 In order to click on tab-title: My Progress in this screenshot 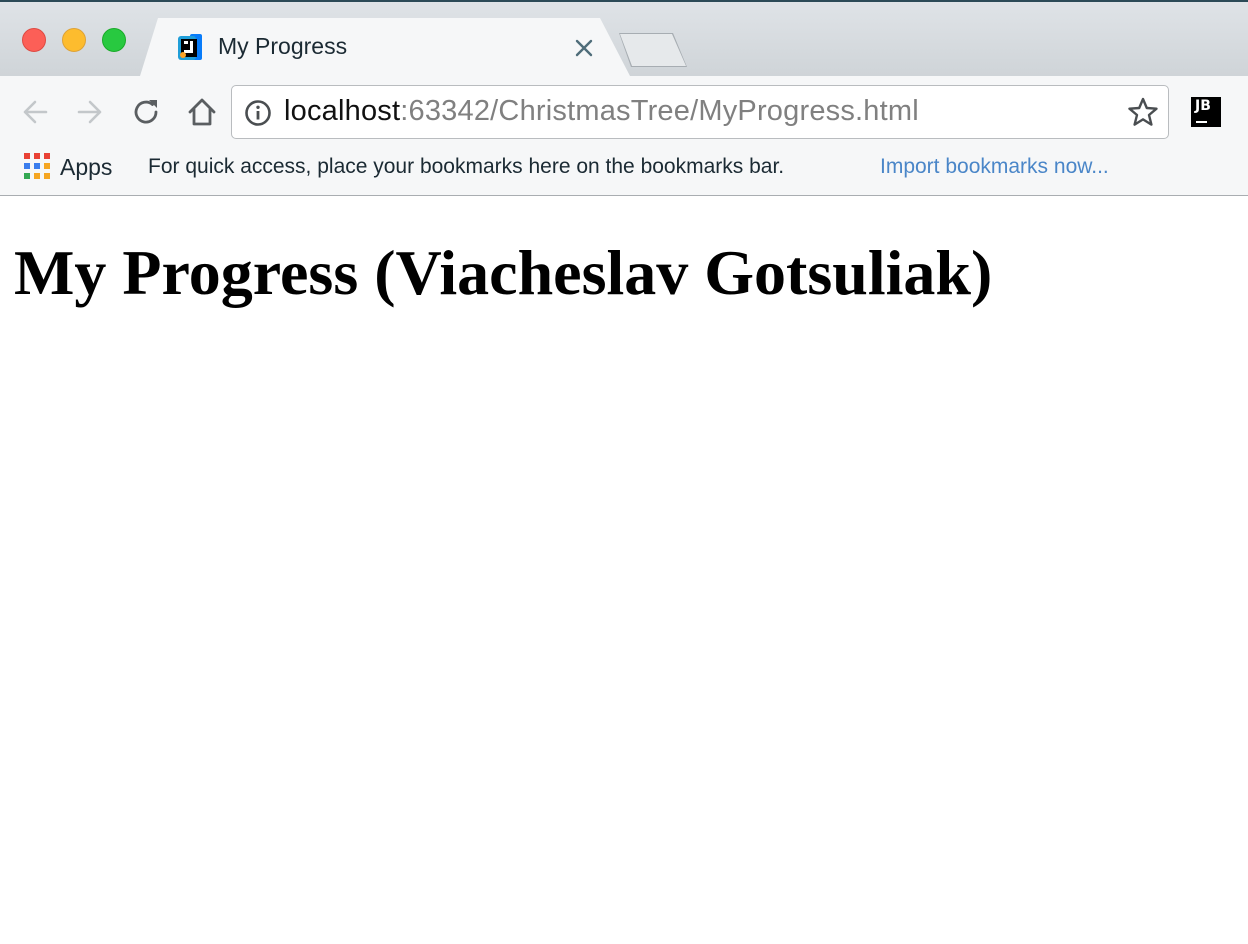, I will do `click(283, 46)`.